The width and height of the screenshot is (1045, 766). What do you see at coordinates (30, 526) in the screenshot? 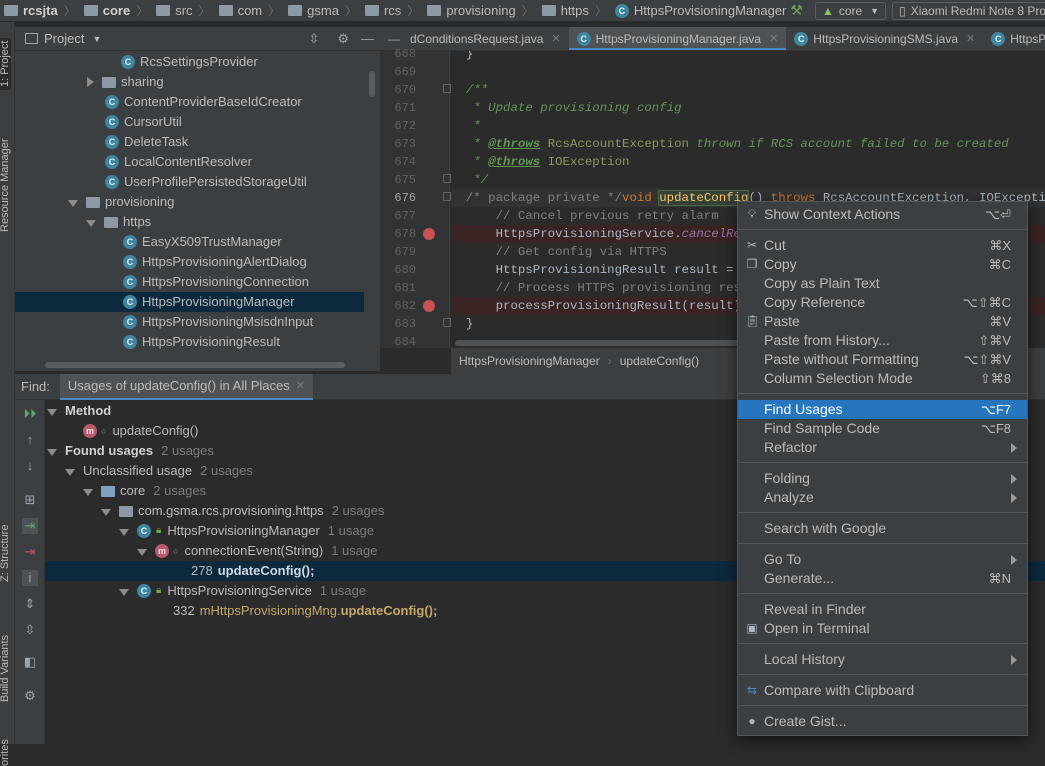
I see `read-access-icon: ⇥` at bounding box center [30, 526].